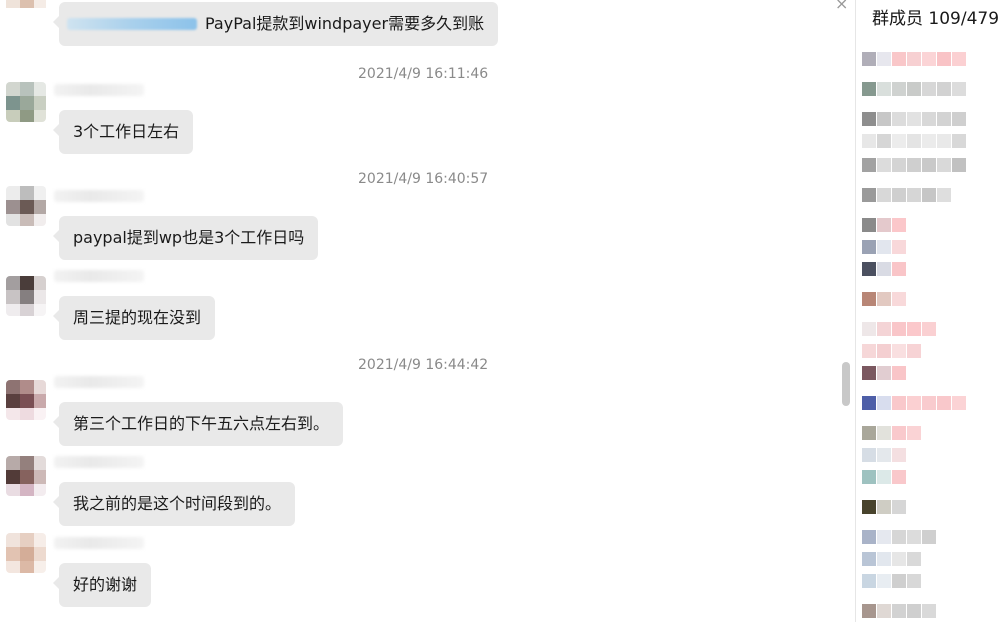 Image resolution: width=1000 pixels, height=622 pixels. I want to click on chat-scrollbar, so click(846, 384).